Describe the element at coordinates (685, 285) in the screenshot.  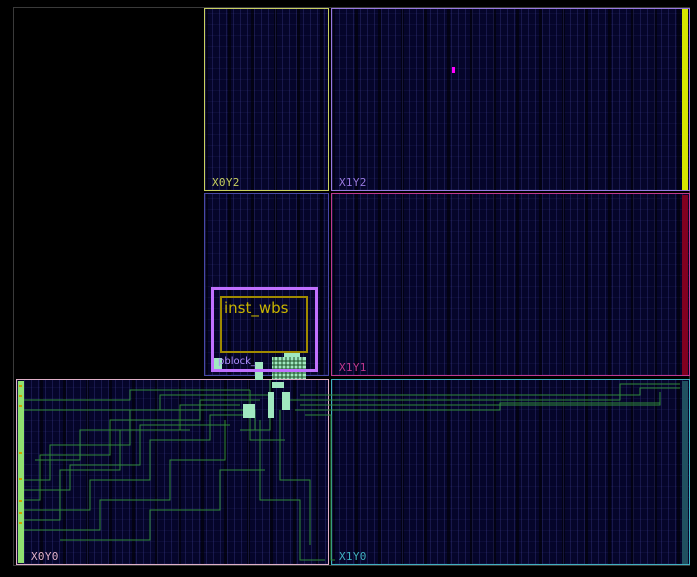
I see `edge-bar-x1y1` at that location.